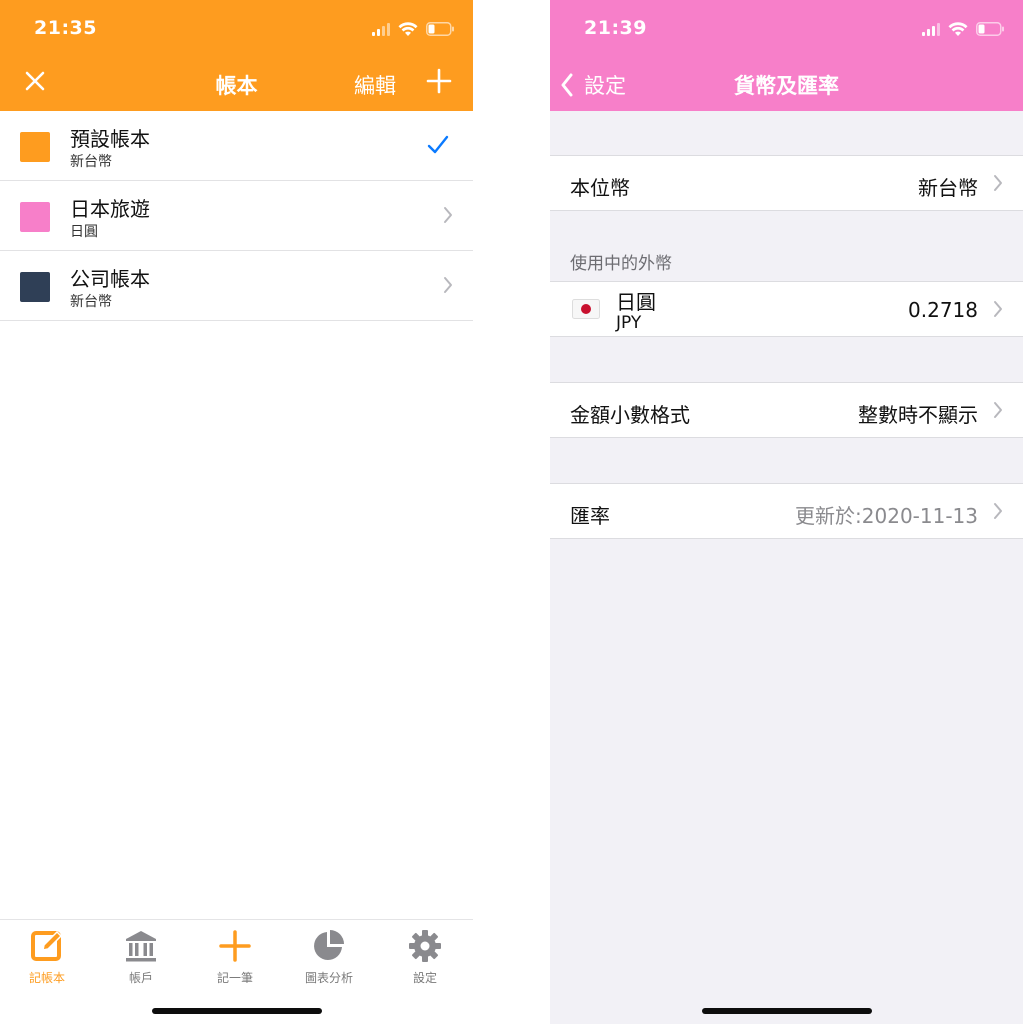 Image resolution: width=1024 pixels, height=1024 pixels. What do you see at coordinates (630, 415) in the screenshot?
I see `decimal-format-label: 金額小數格式` at bounding box center [630, 415].